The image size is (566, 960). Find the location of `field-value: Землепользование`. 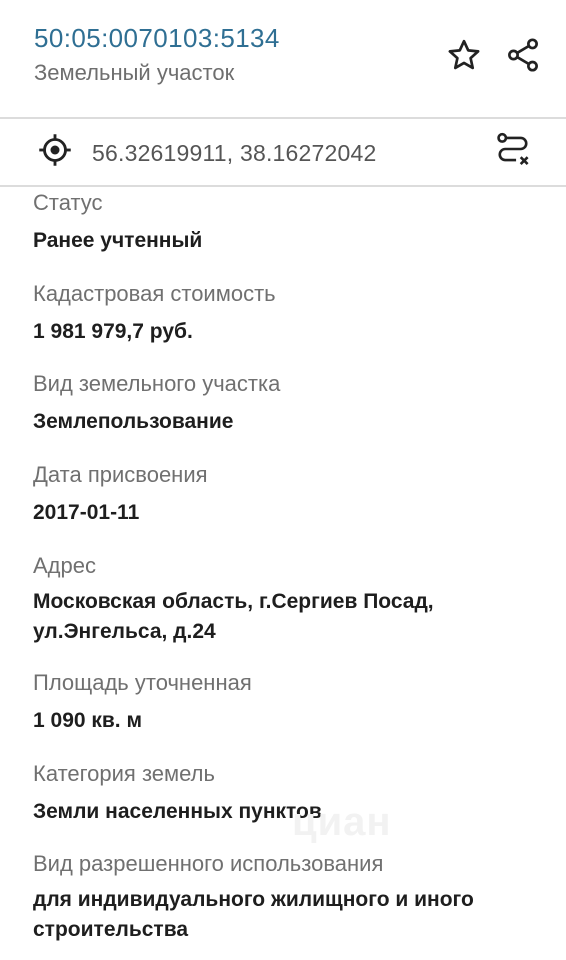

field-value: Землепользование is located at coordinates (133, 421).